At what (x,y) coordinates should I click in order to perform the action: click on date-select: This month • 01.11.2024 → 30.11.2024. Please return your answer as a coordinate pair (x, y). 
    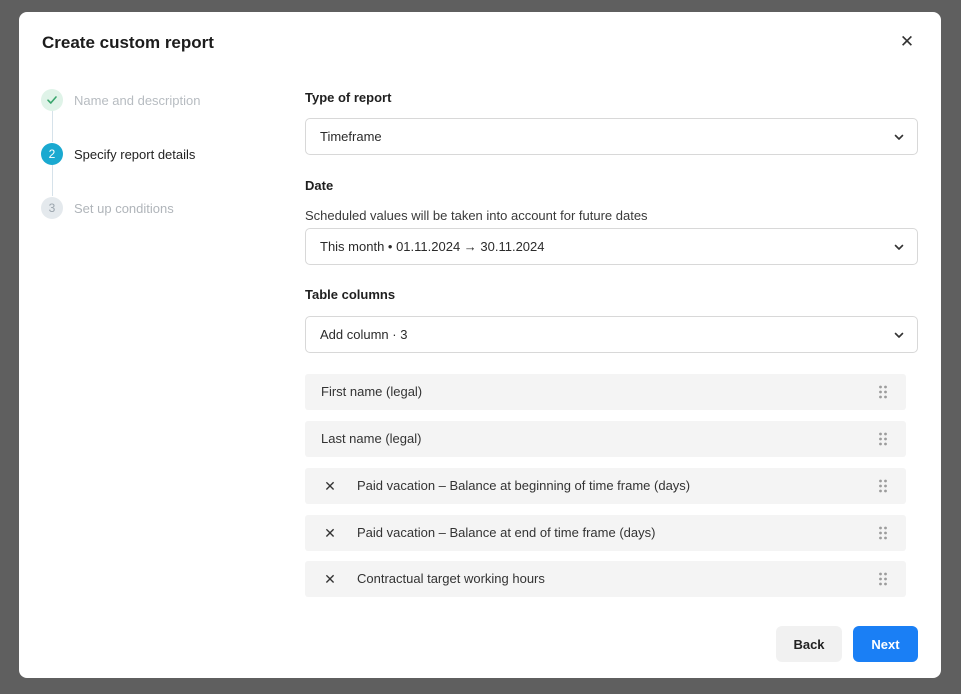
    Looking at the image, I should click on (611, 246).